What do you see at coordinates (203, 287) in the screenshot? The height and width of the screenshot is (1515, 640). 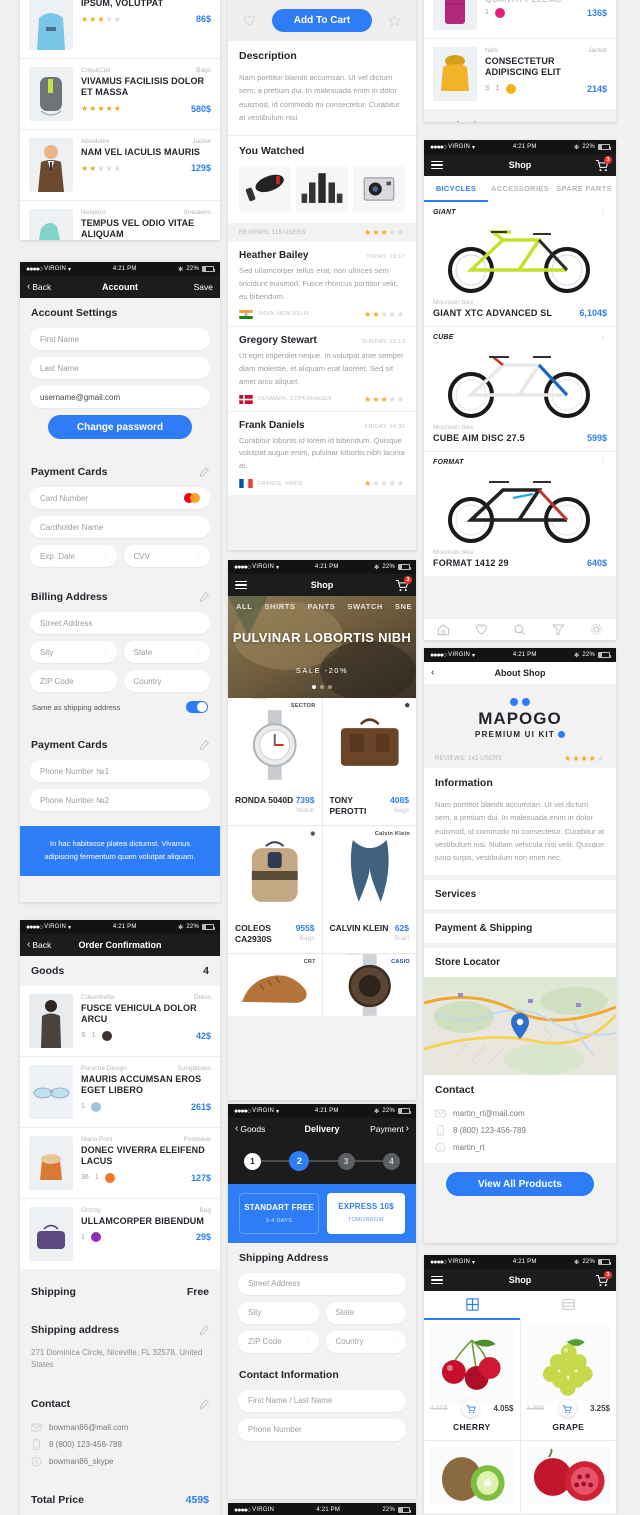 I see `save-button: Save` at bounding box center [203, 287].